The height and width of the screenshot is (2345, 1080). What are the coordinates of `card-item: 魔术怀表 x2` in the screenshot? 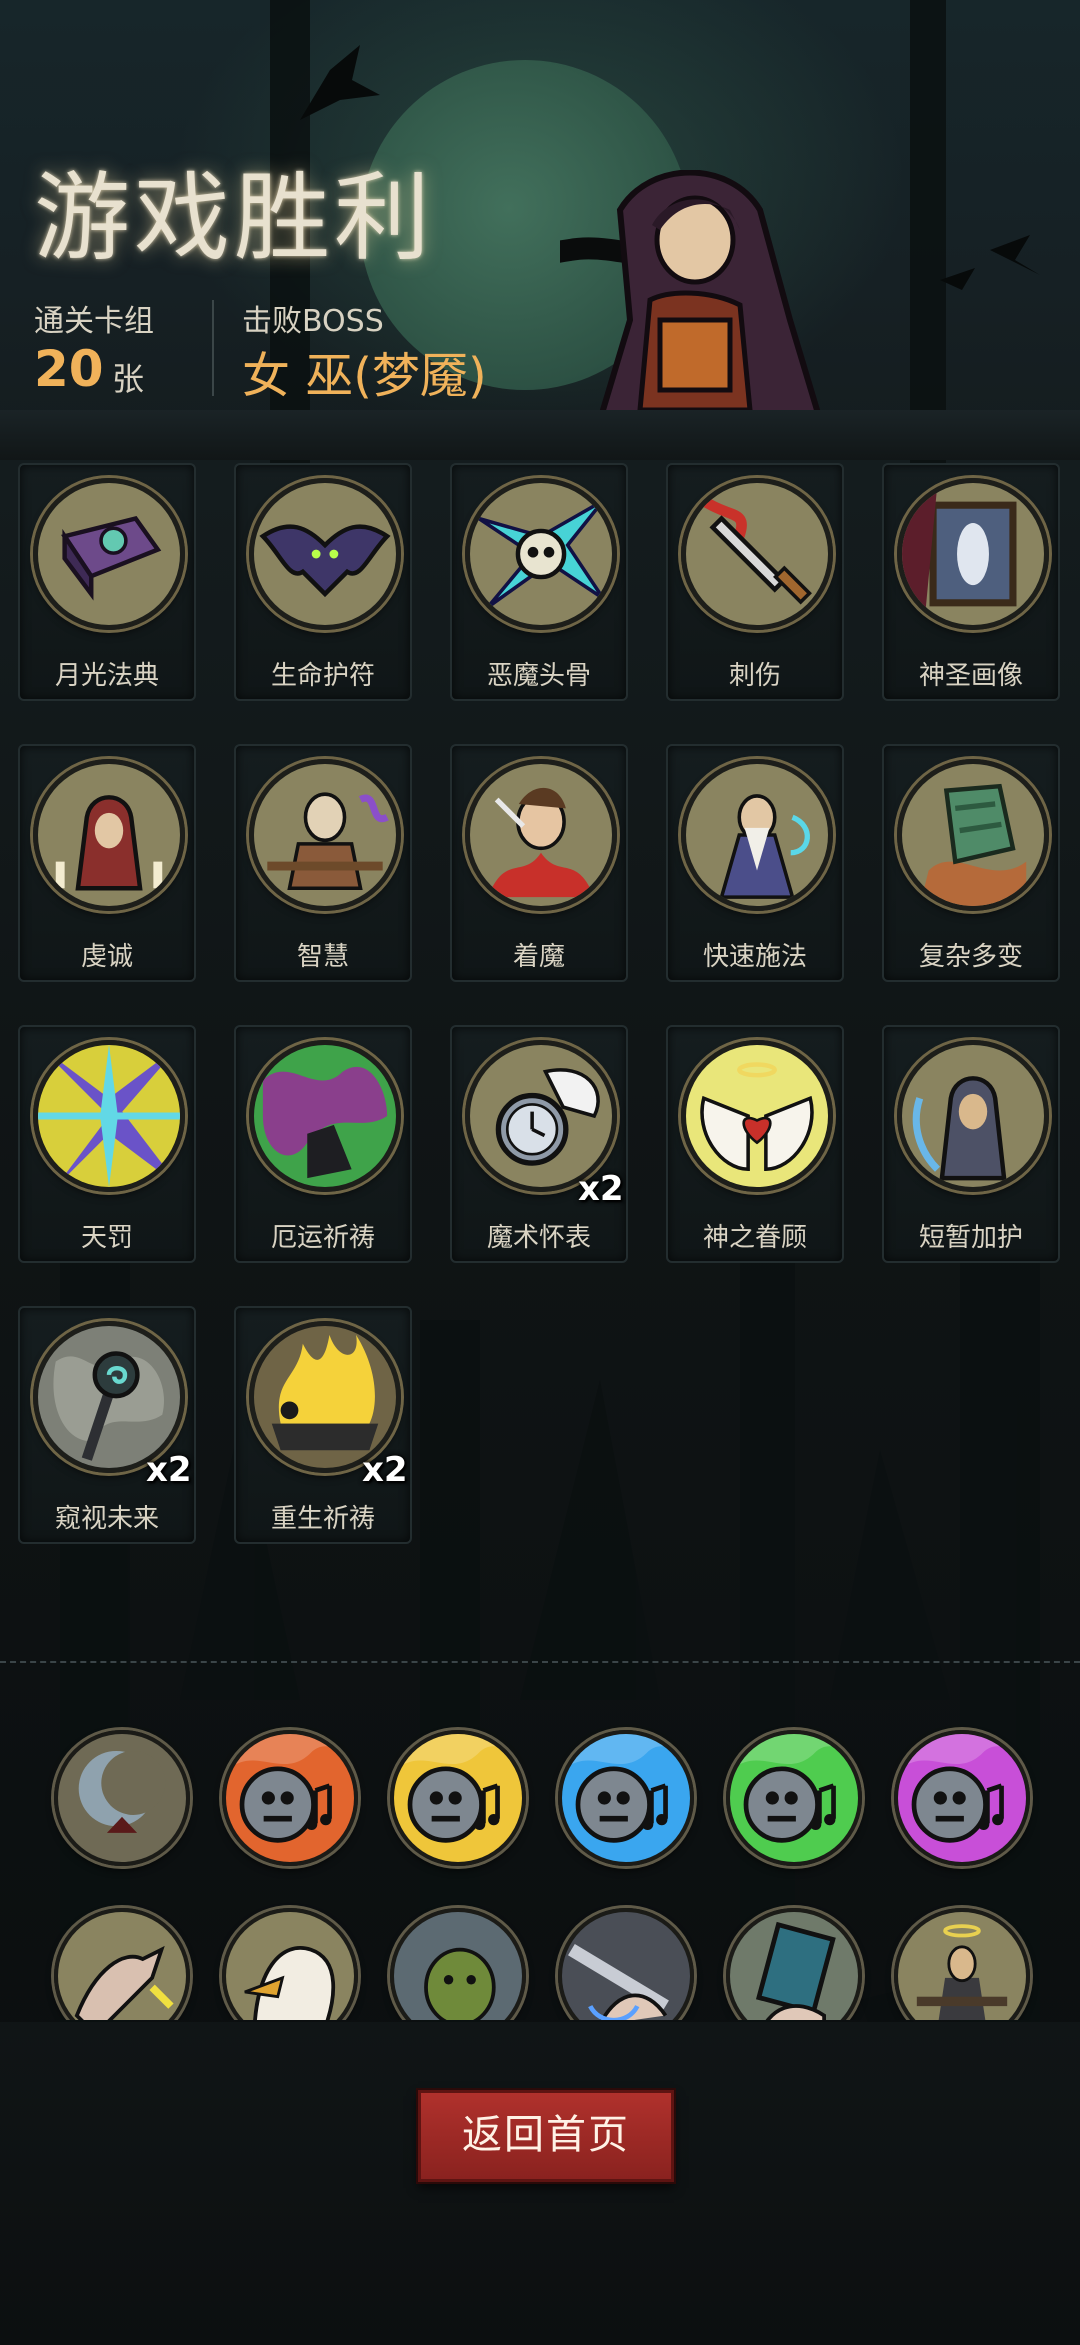 It's located at (539, 1144).